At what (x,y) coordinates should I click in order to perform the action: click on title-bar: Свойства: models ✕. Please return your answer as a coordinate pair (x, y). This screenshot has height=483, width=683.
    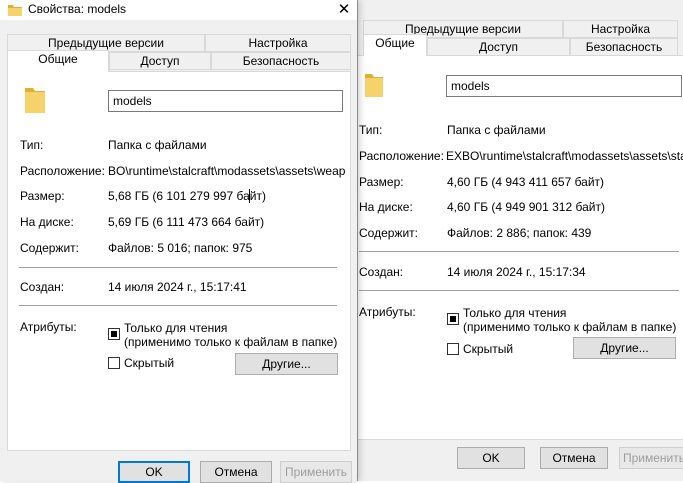
    Looking at the image, I should click on (178, 10).